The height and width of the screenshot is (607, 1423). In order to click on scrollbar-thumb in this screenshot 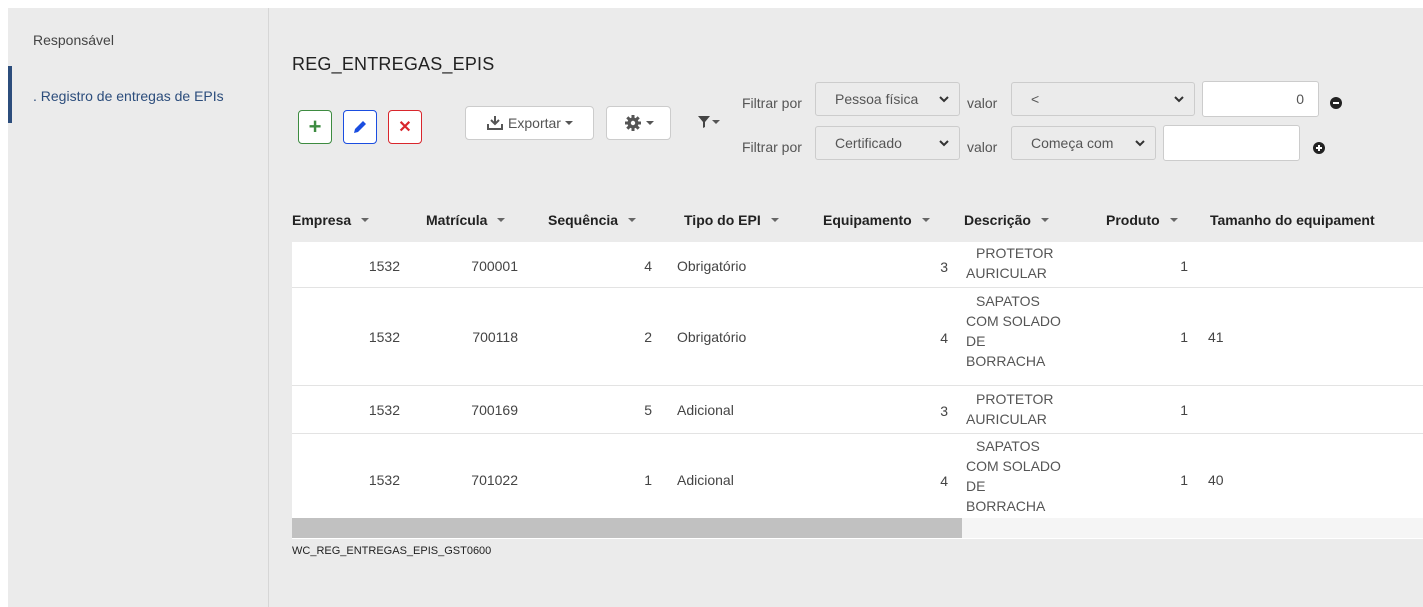, I will do `click(627, 528)`.